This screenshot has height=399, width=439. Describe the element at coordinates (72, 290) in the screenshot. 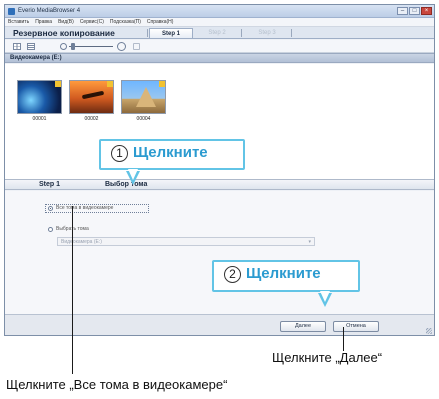

I see `leader-line-all` at that location.